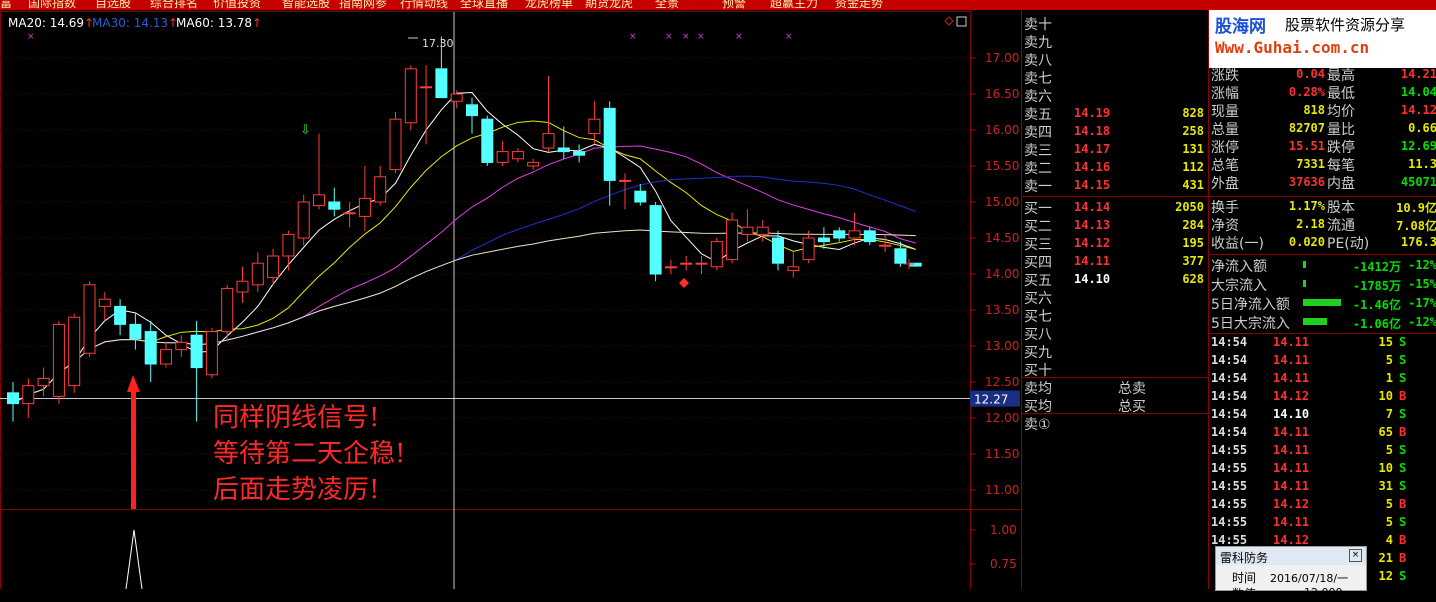 This screenshot has height=602, width=1436. Describe the element at coordinates (51, 23) in the screenshot. I see `ma-legend-item: MA20: 14.69↑` at that location.